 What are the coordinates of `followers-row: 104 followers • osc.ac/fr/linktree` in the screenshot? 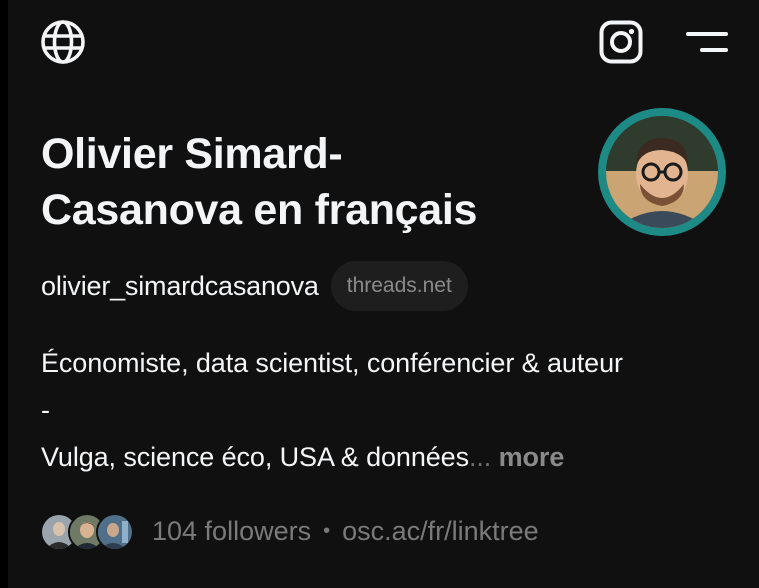 It's located at (289, 531).